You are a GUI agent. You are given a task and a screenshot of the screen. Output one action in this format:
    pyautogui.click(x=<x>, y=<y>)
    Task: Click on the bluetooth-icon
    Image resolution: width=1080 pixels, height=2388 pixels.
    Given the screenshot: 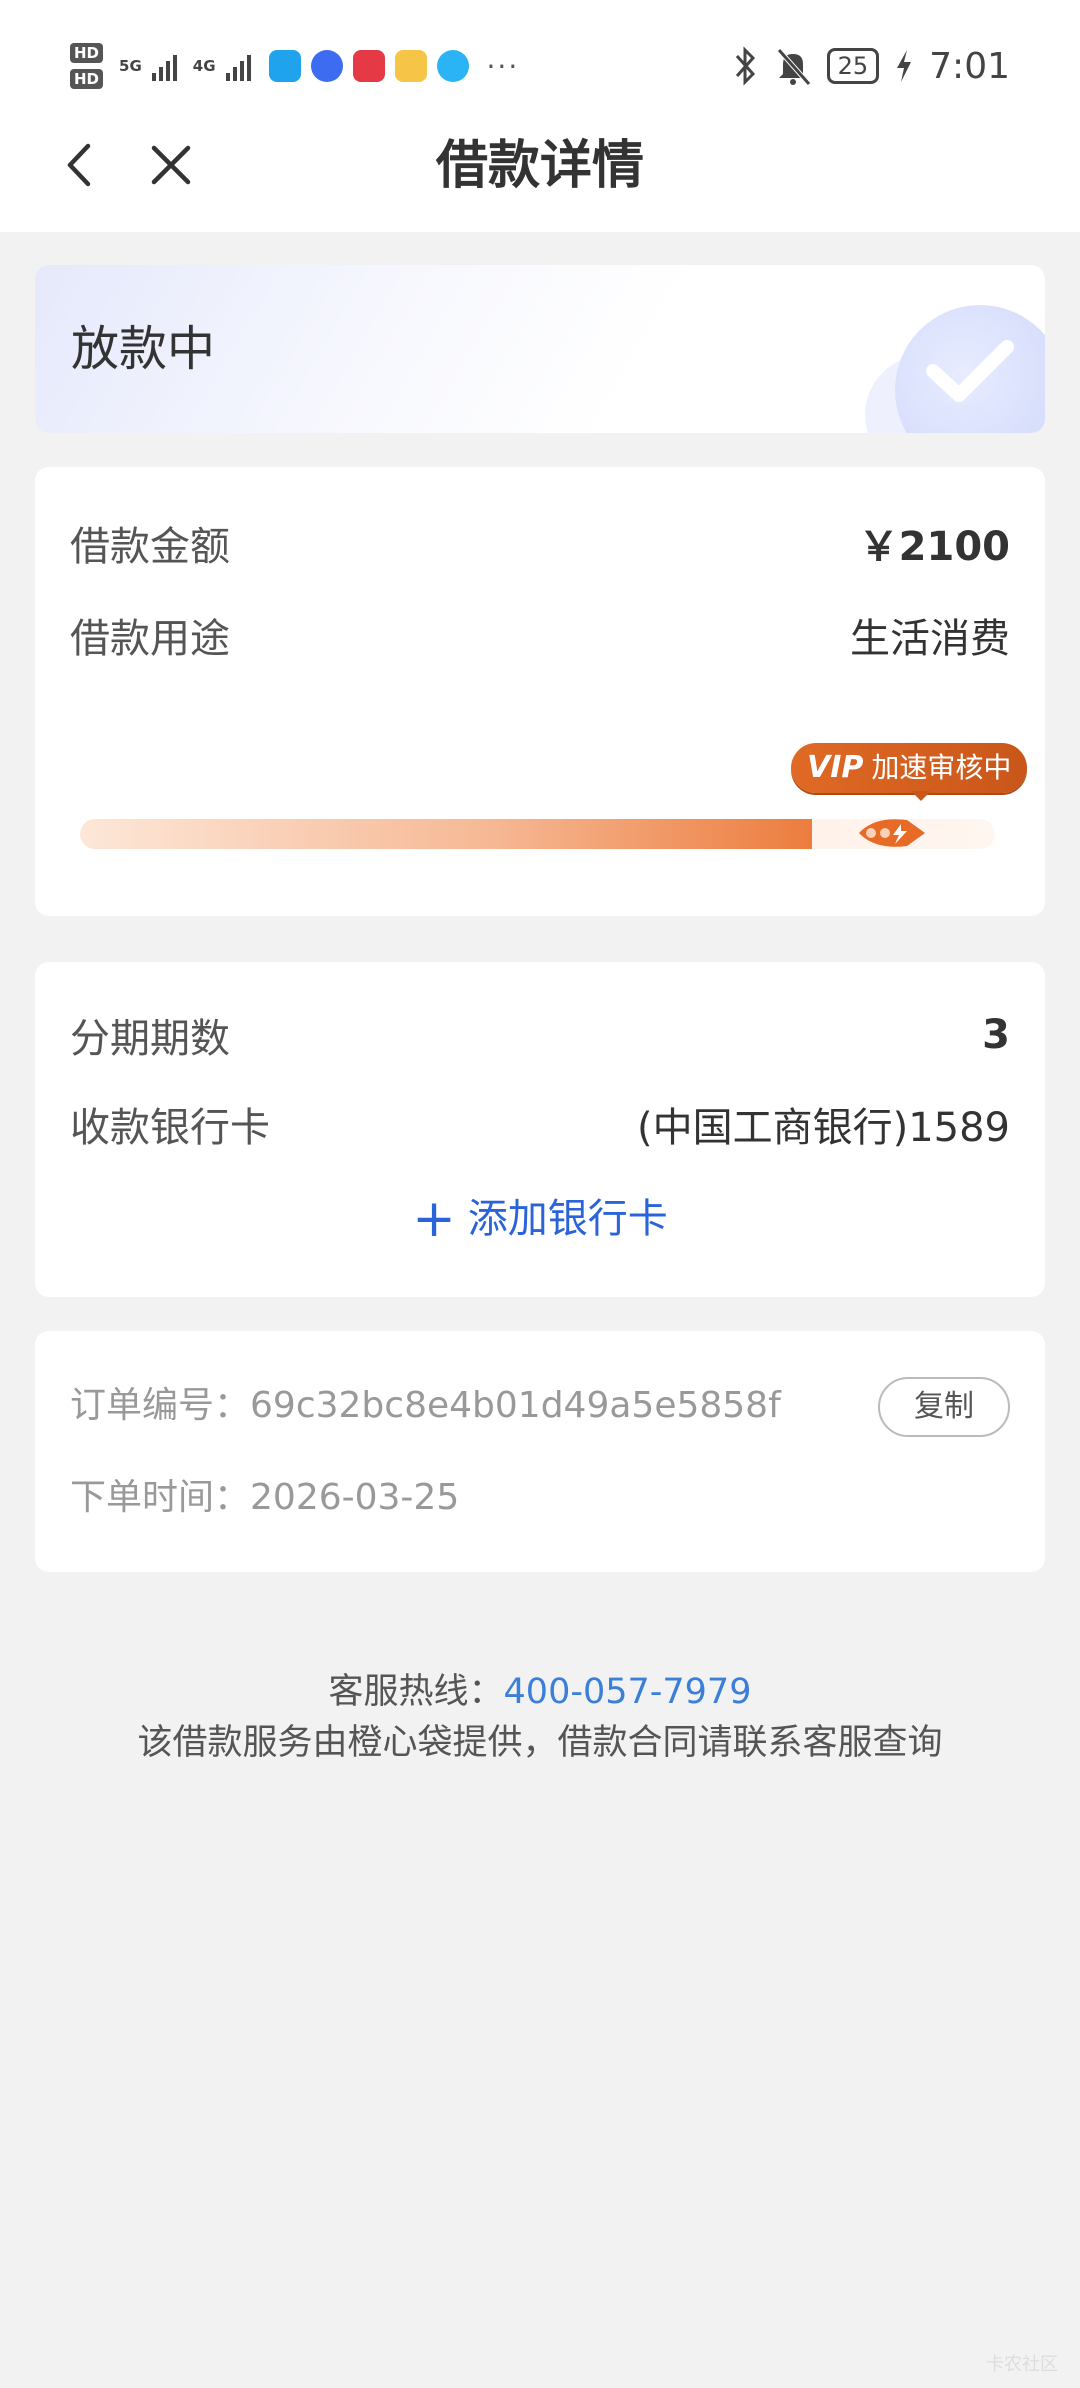 What is the action you would take?
    pyautogui.click(x=745, y=66)
    